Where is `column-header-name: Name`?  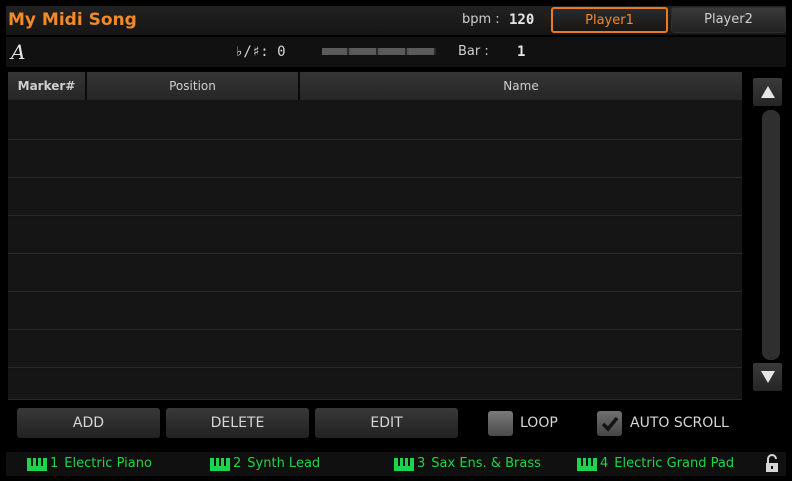
column-header-name: Name is located at coordinates (521, 86).